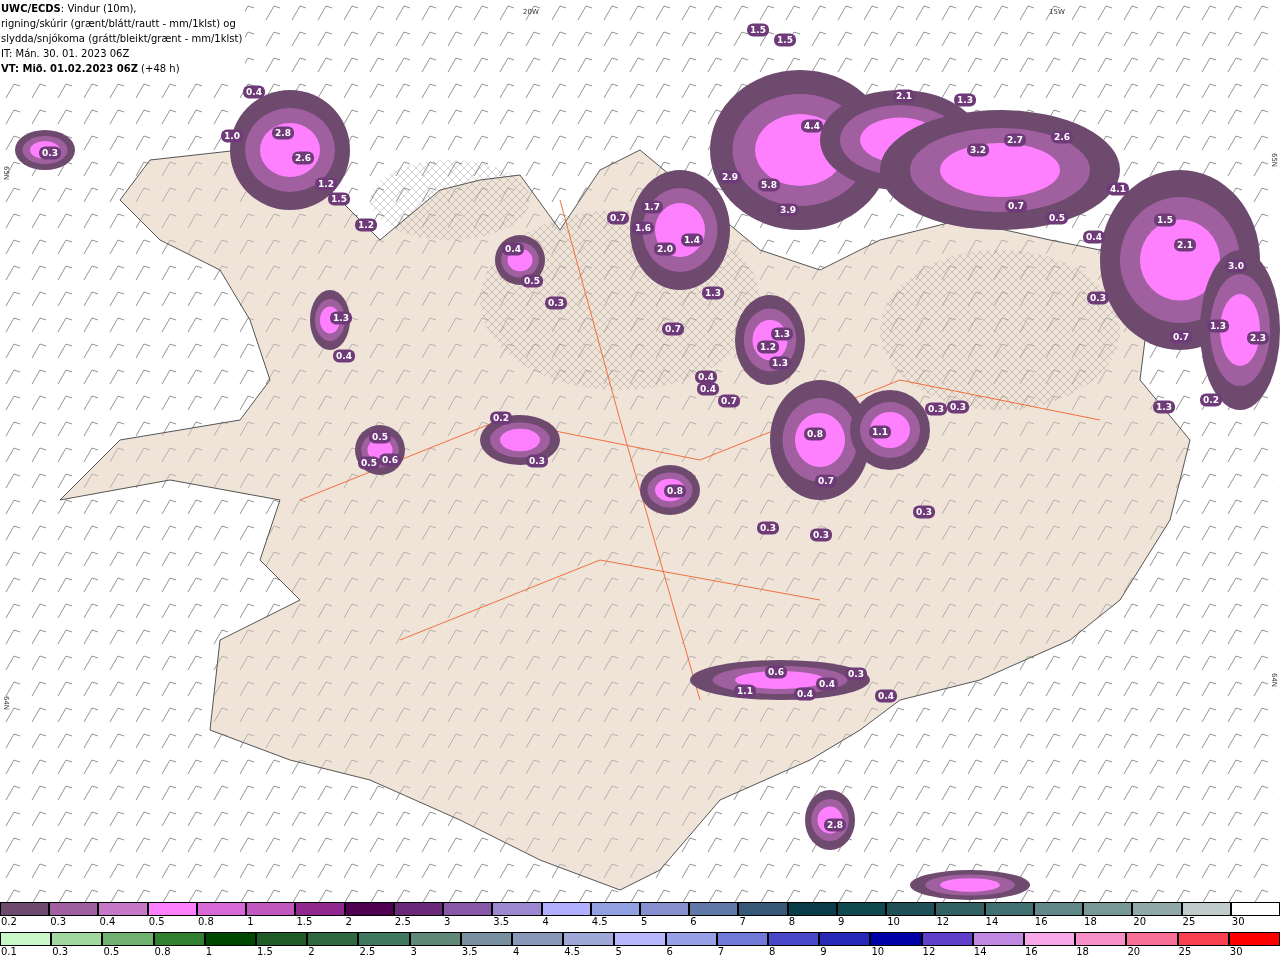 The width and height of the screenshot is (1280, 960). What do you see at coordinates (8, 952) in the screenshot?
I see `legend-label: 0.1` at bounding box center [8, 952].